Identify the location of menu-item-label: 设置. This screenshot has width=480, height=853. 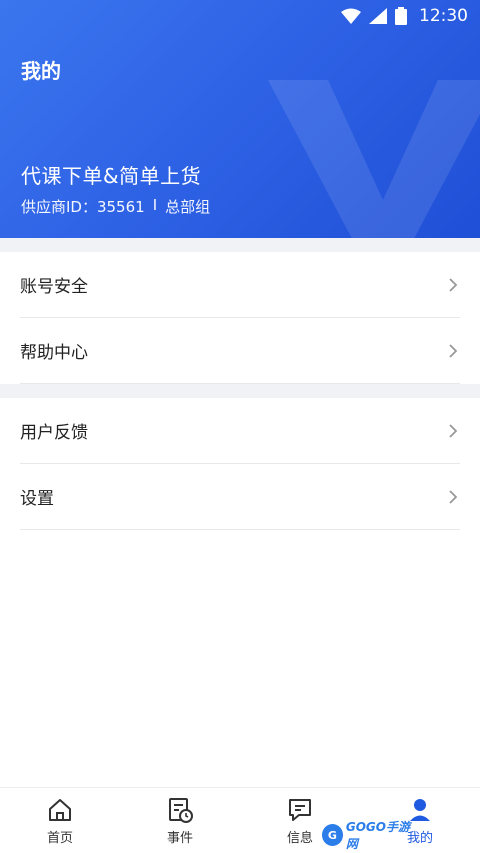
(37, 499).